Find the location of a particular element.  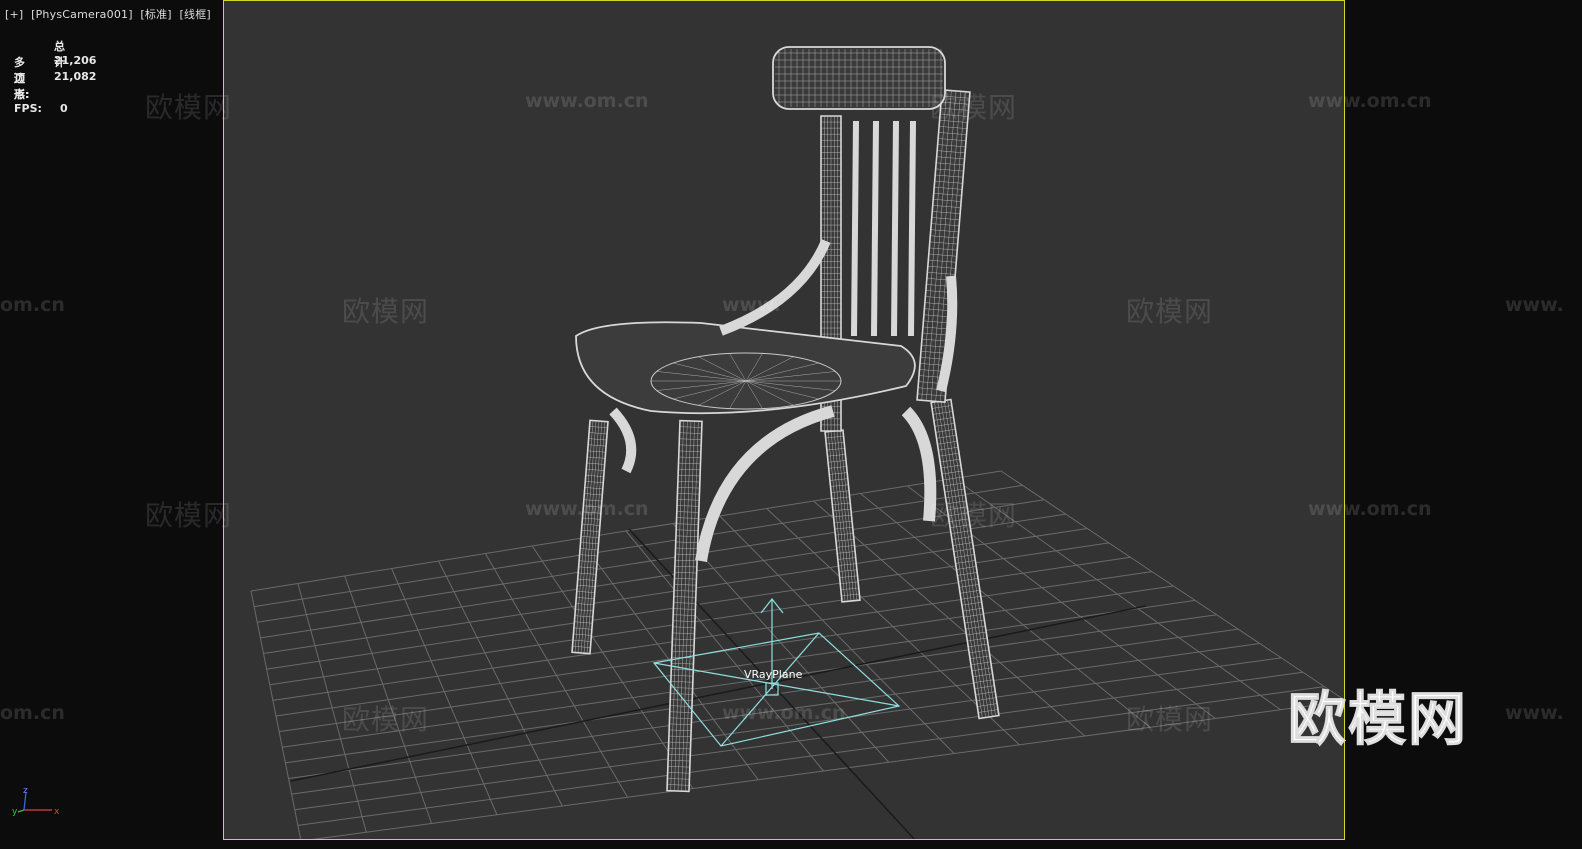

viewport-label: [+] [PhysCamera001] [标准] [线框] is located at coordinates (110, 14).